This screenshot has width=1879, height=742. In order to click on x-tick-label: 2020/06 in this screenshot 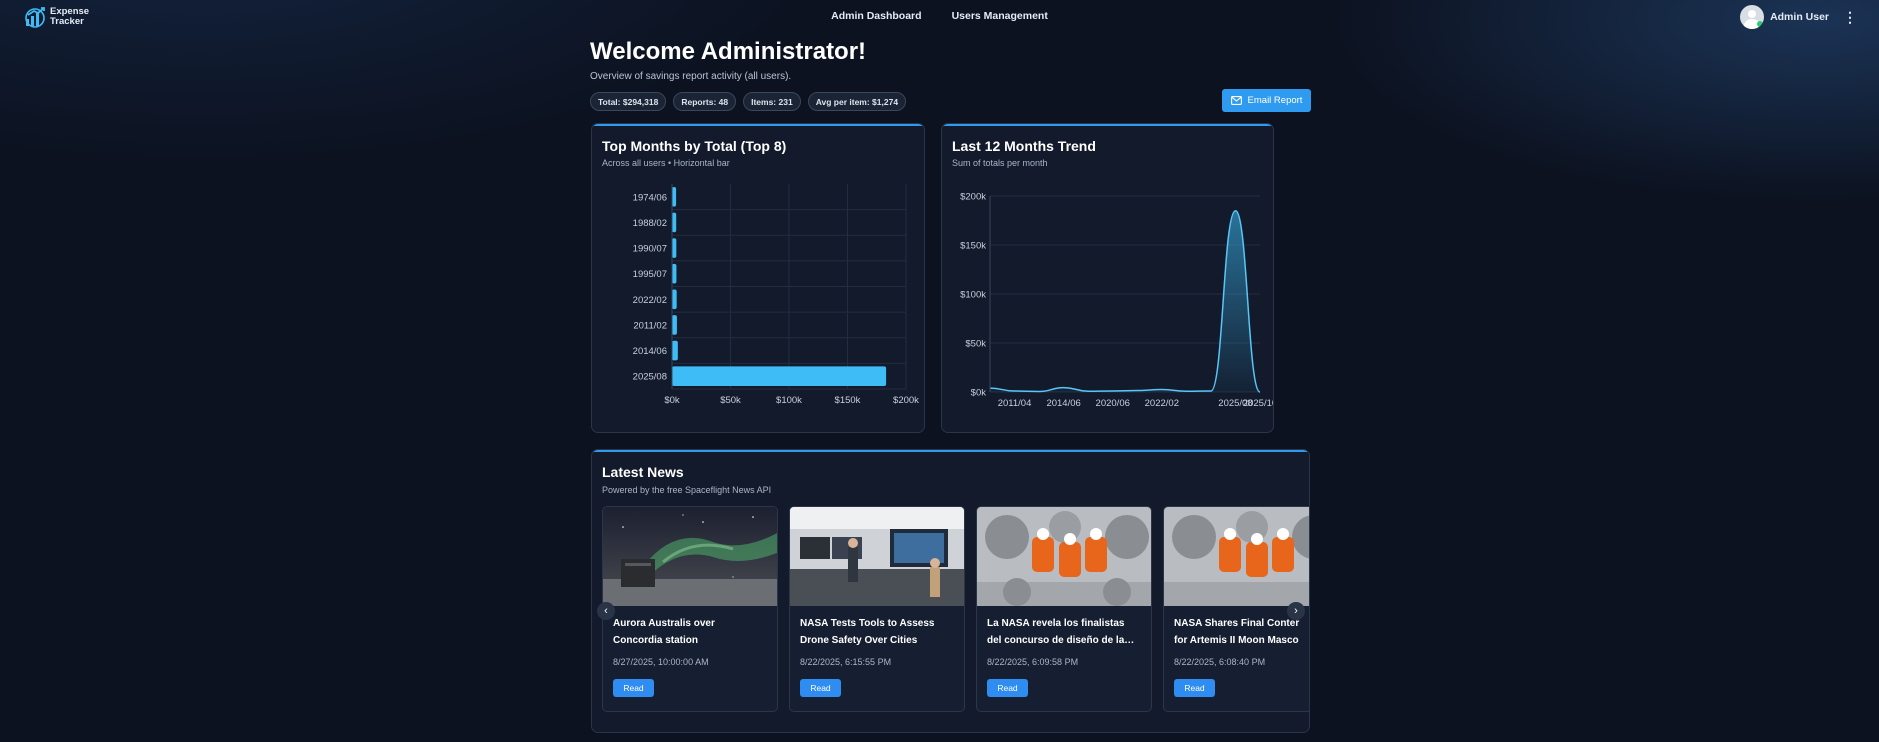, I will do `click(1113, 403)`.